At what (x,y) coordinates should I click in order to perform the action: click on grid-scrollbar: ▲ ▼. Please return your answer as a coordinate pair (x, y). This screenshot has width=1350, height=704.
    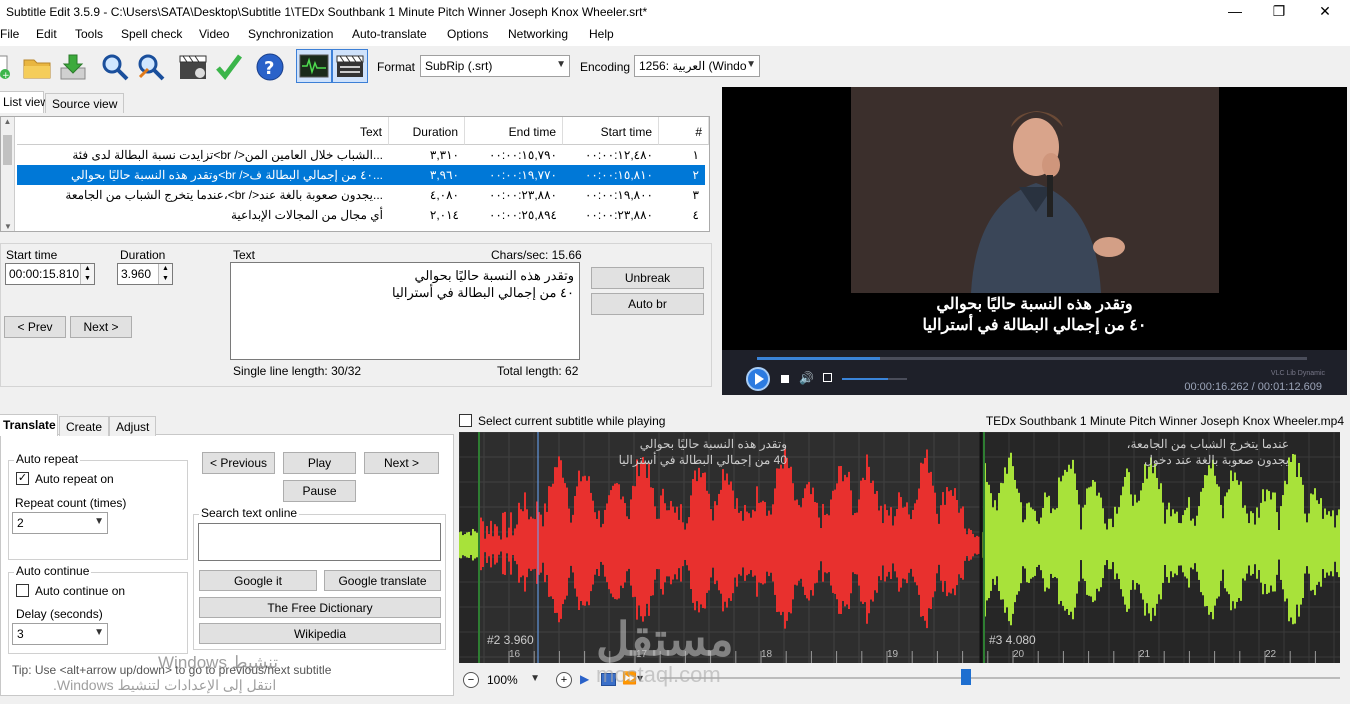
    Looking at the image, I should click on (8, 174).